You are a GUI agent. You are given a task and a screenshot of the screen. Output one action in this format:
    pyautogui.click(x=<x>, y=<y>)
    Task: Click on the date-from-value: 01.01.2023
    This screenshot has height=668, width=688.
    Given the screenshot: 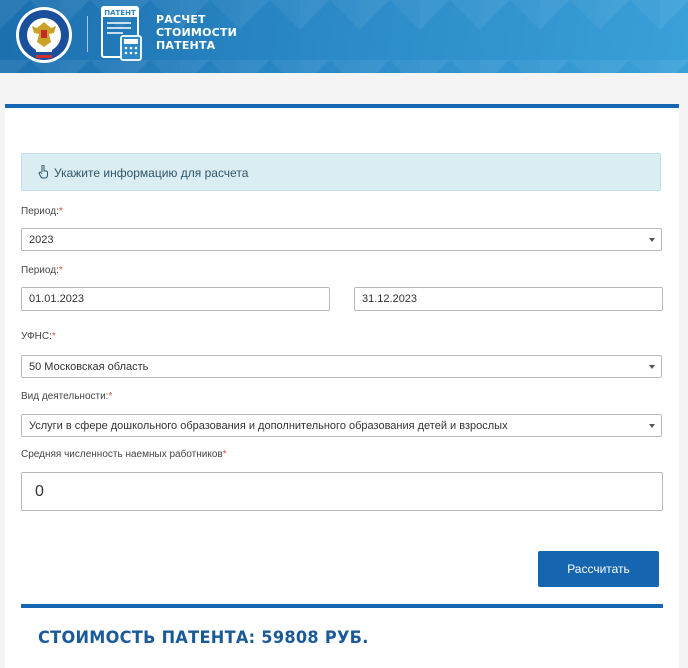 What is the action you would take?
    pyautogui.click(x=57, y=299)
    